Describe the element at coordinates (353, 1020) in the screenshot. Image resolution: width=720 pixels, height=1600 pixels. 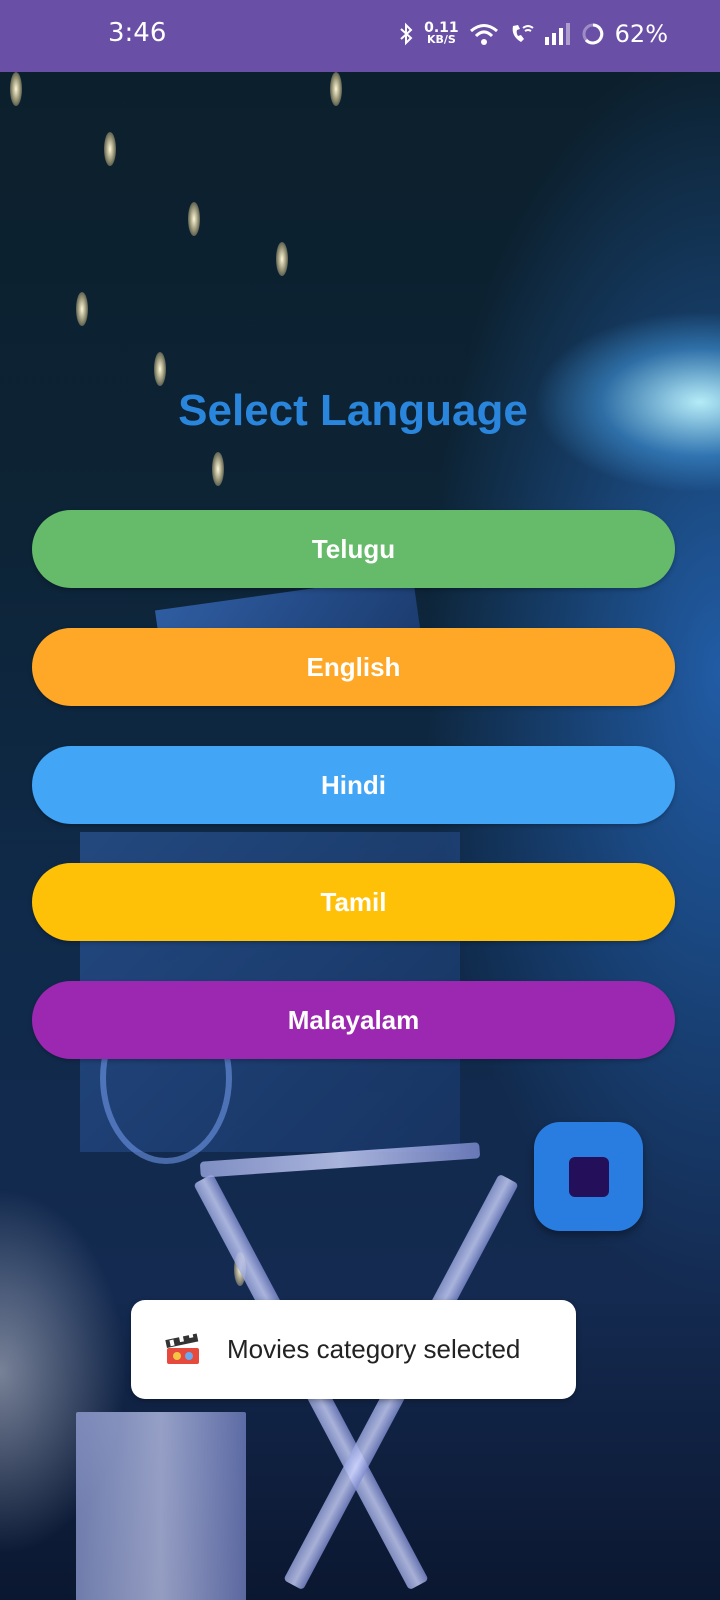
I see `language-button-malayalam: Malayalam` at that location.